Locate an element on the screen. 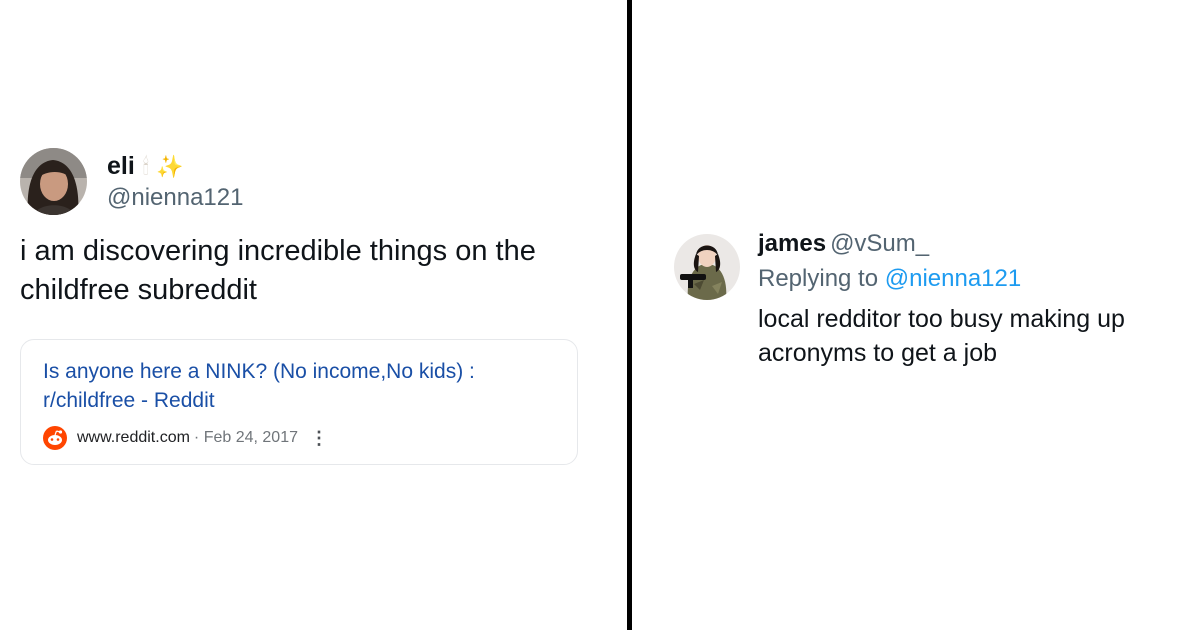 The image size is (1200, 630). result-site: www.reddit.com is located at coordinates (133, 437).